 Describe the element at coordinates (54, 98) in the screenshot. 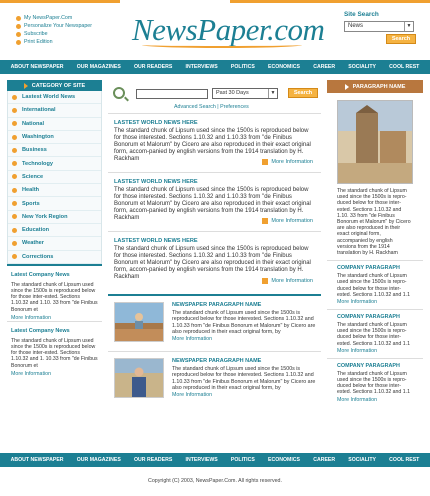

I see `category-item: Lastest World News` at that location.